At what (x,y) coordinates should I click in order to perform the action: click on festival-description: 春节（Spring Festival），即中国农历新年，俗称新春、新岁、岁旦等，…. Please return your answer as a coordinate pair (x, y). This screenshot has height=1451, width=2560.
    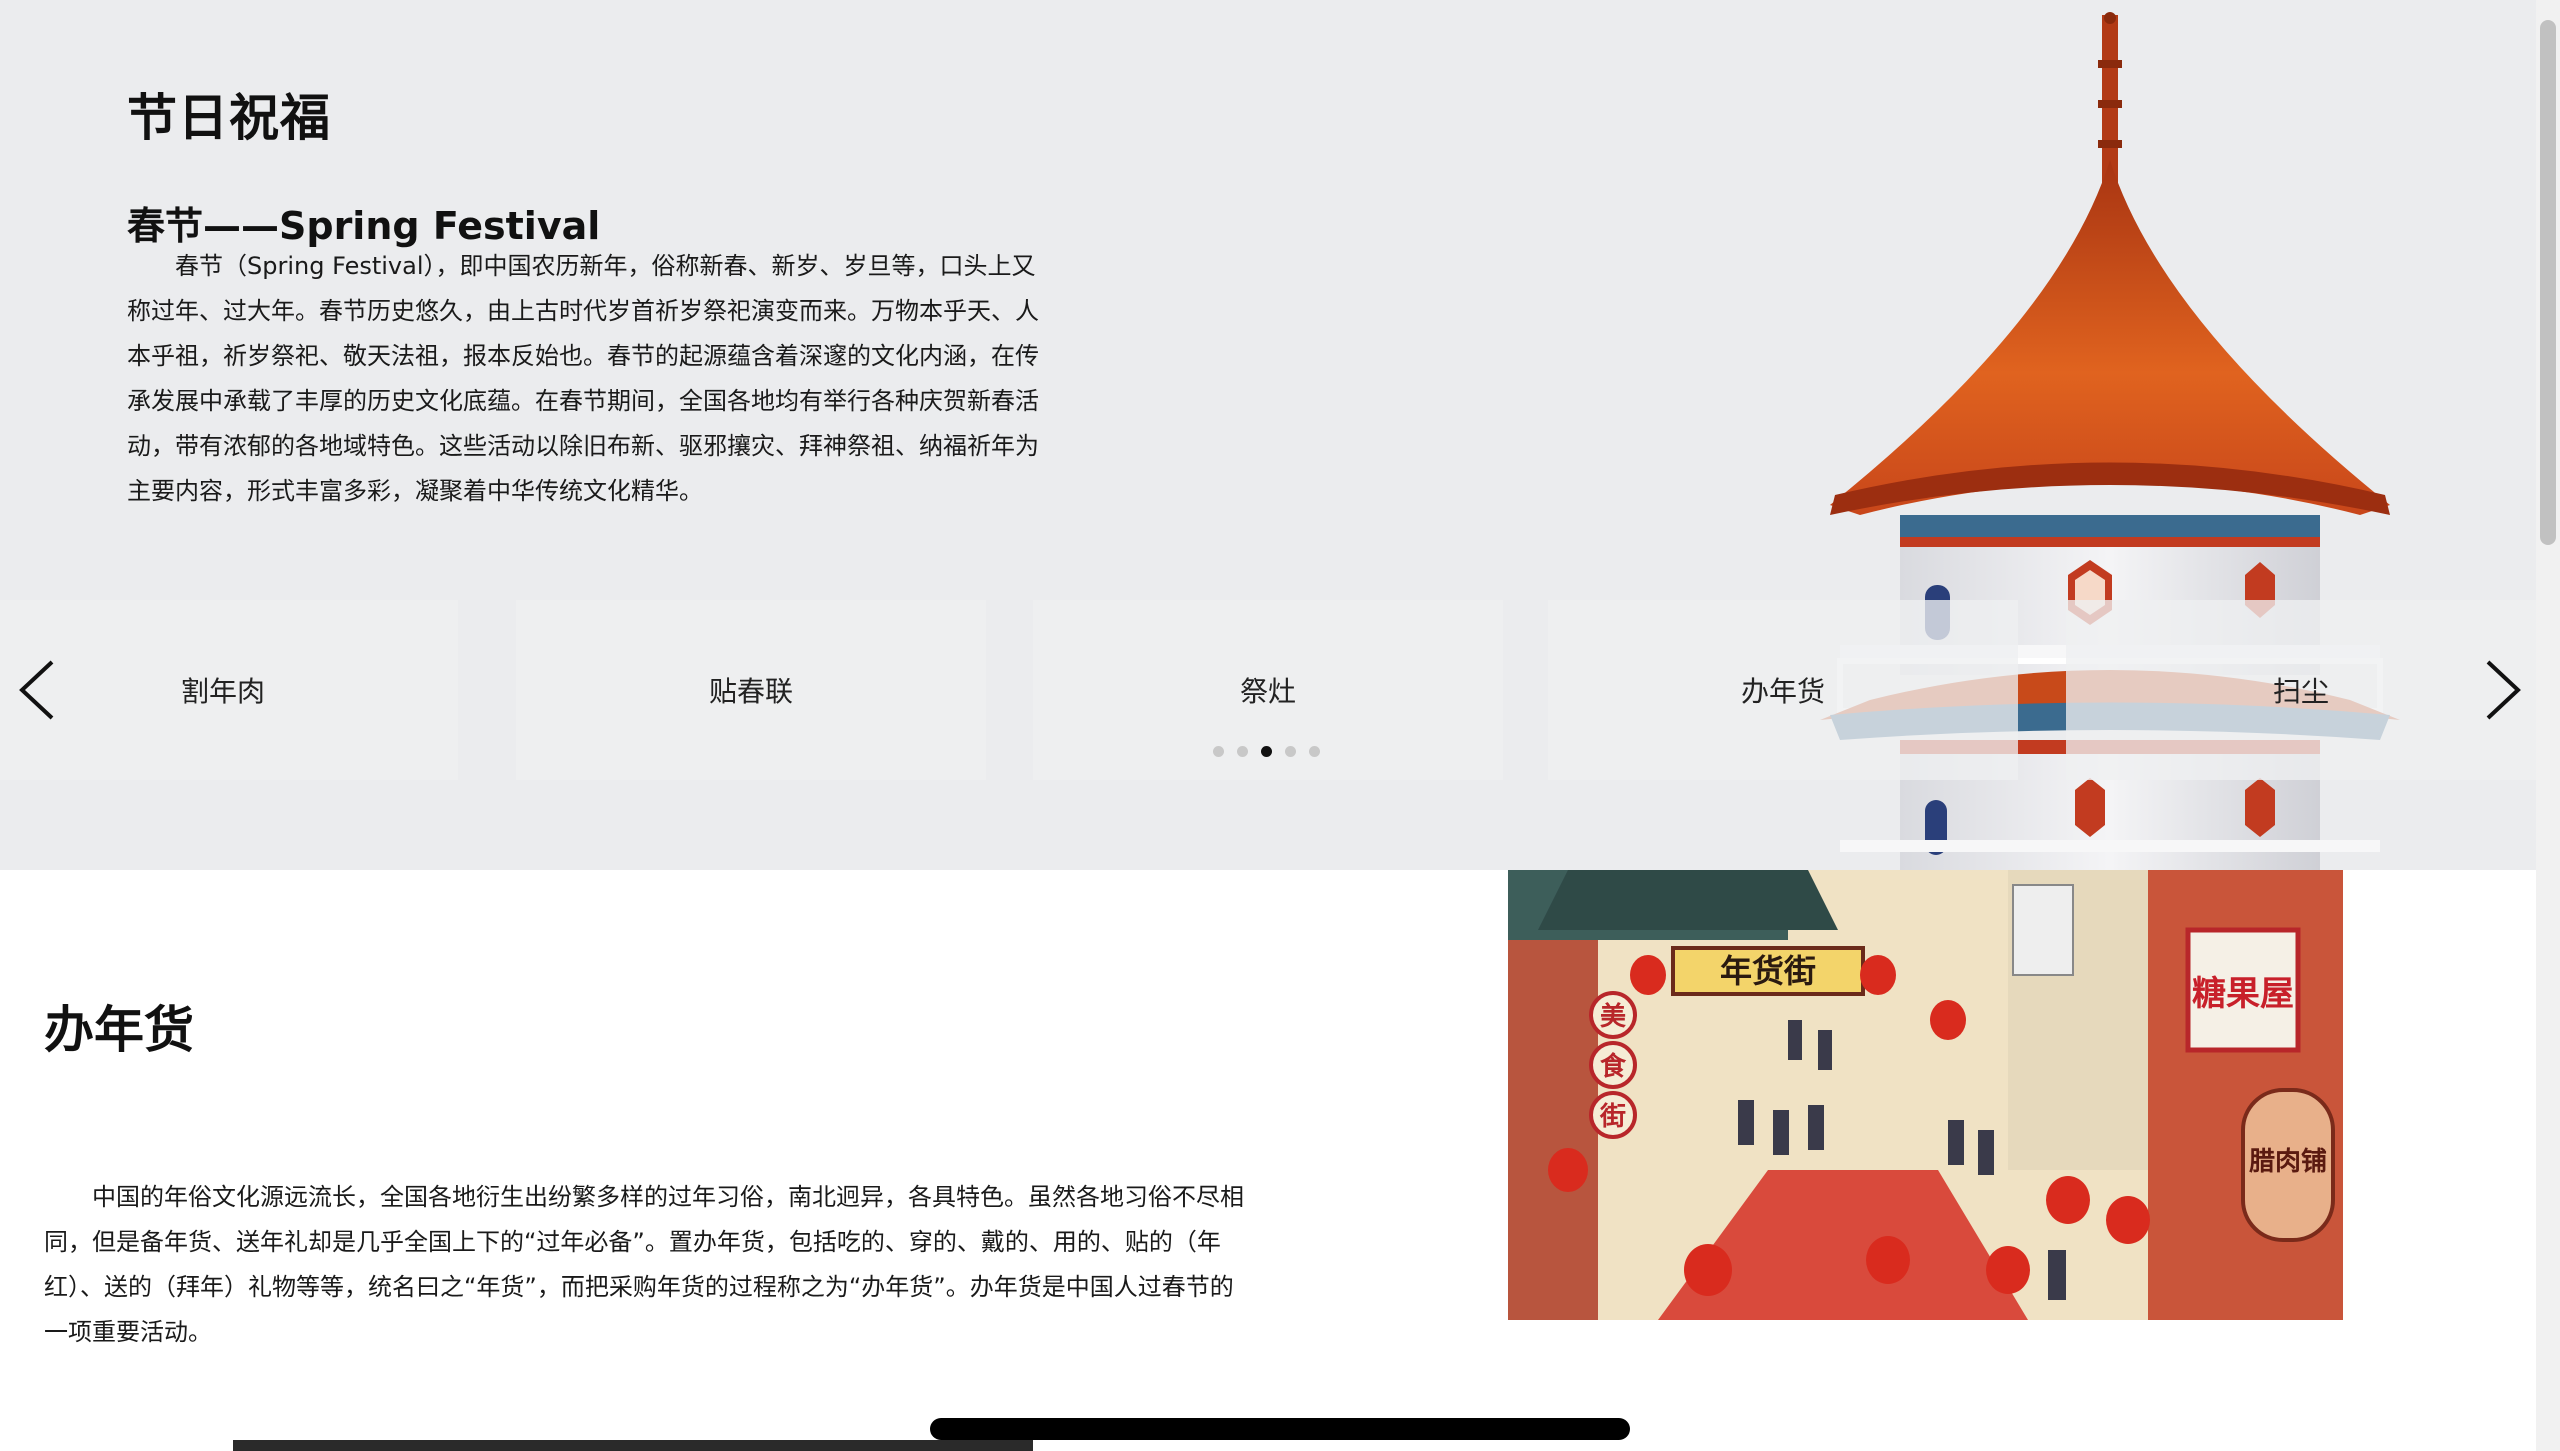
    Looking at the image, I should click on (583, 378).